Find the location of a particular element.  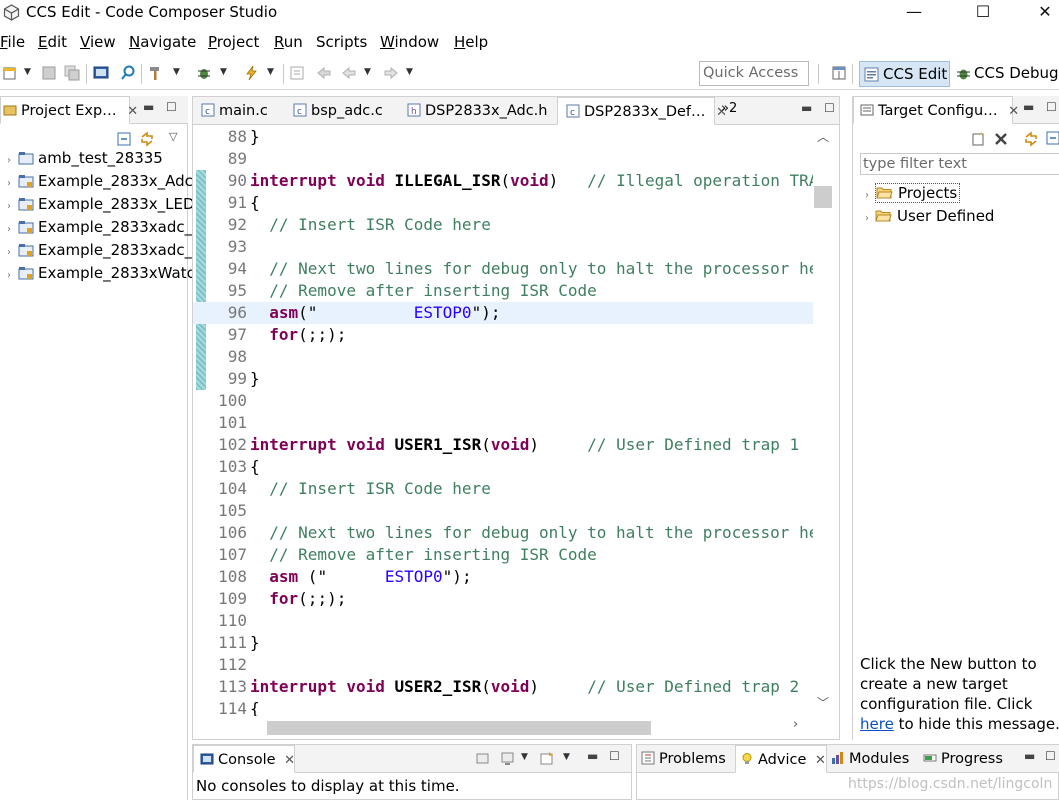

tab-console: Console ✕ is located at coordinates (244, 759).